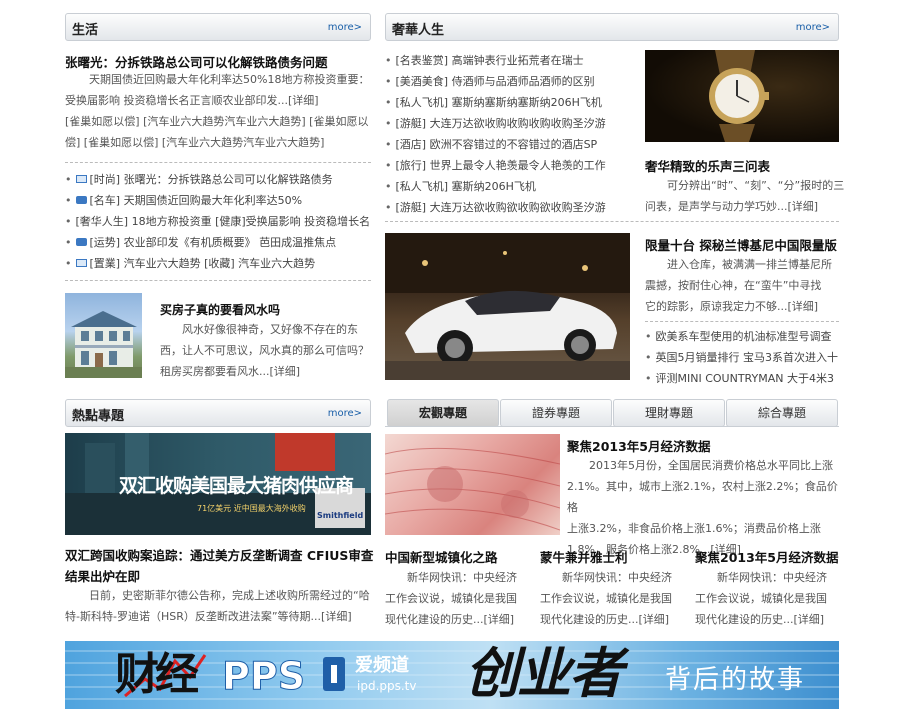  I want to click on life-section-header: 生活 more>, so click(218, 27).